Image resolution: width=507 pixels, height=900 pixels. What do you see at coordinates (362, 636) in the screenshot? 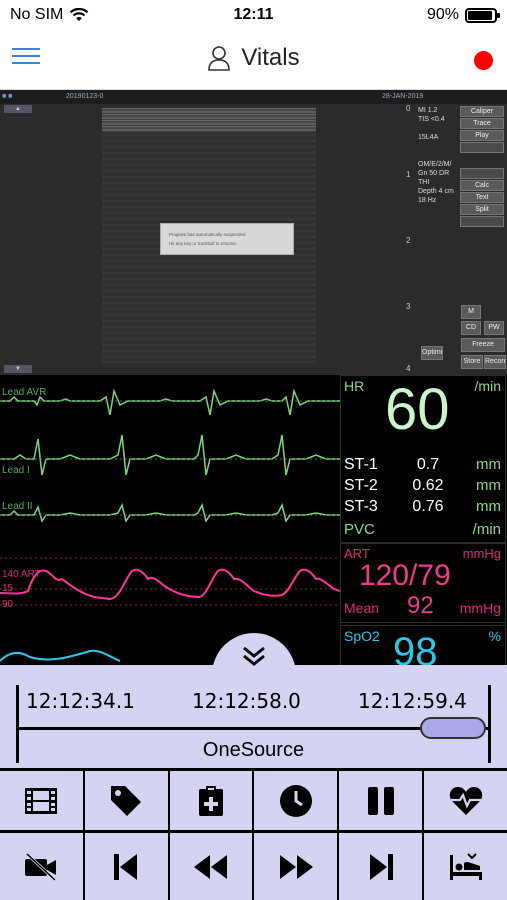
I see `spo2-label: SpO2` at bounding box center [362, 636].